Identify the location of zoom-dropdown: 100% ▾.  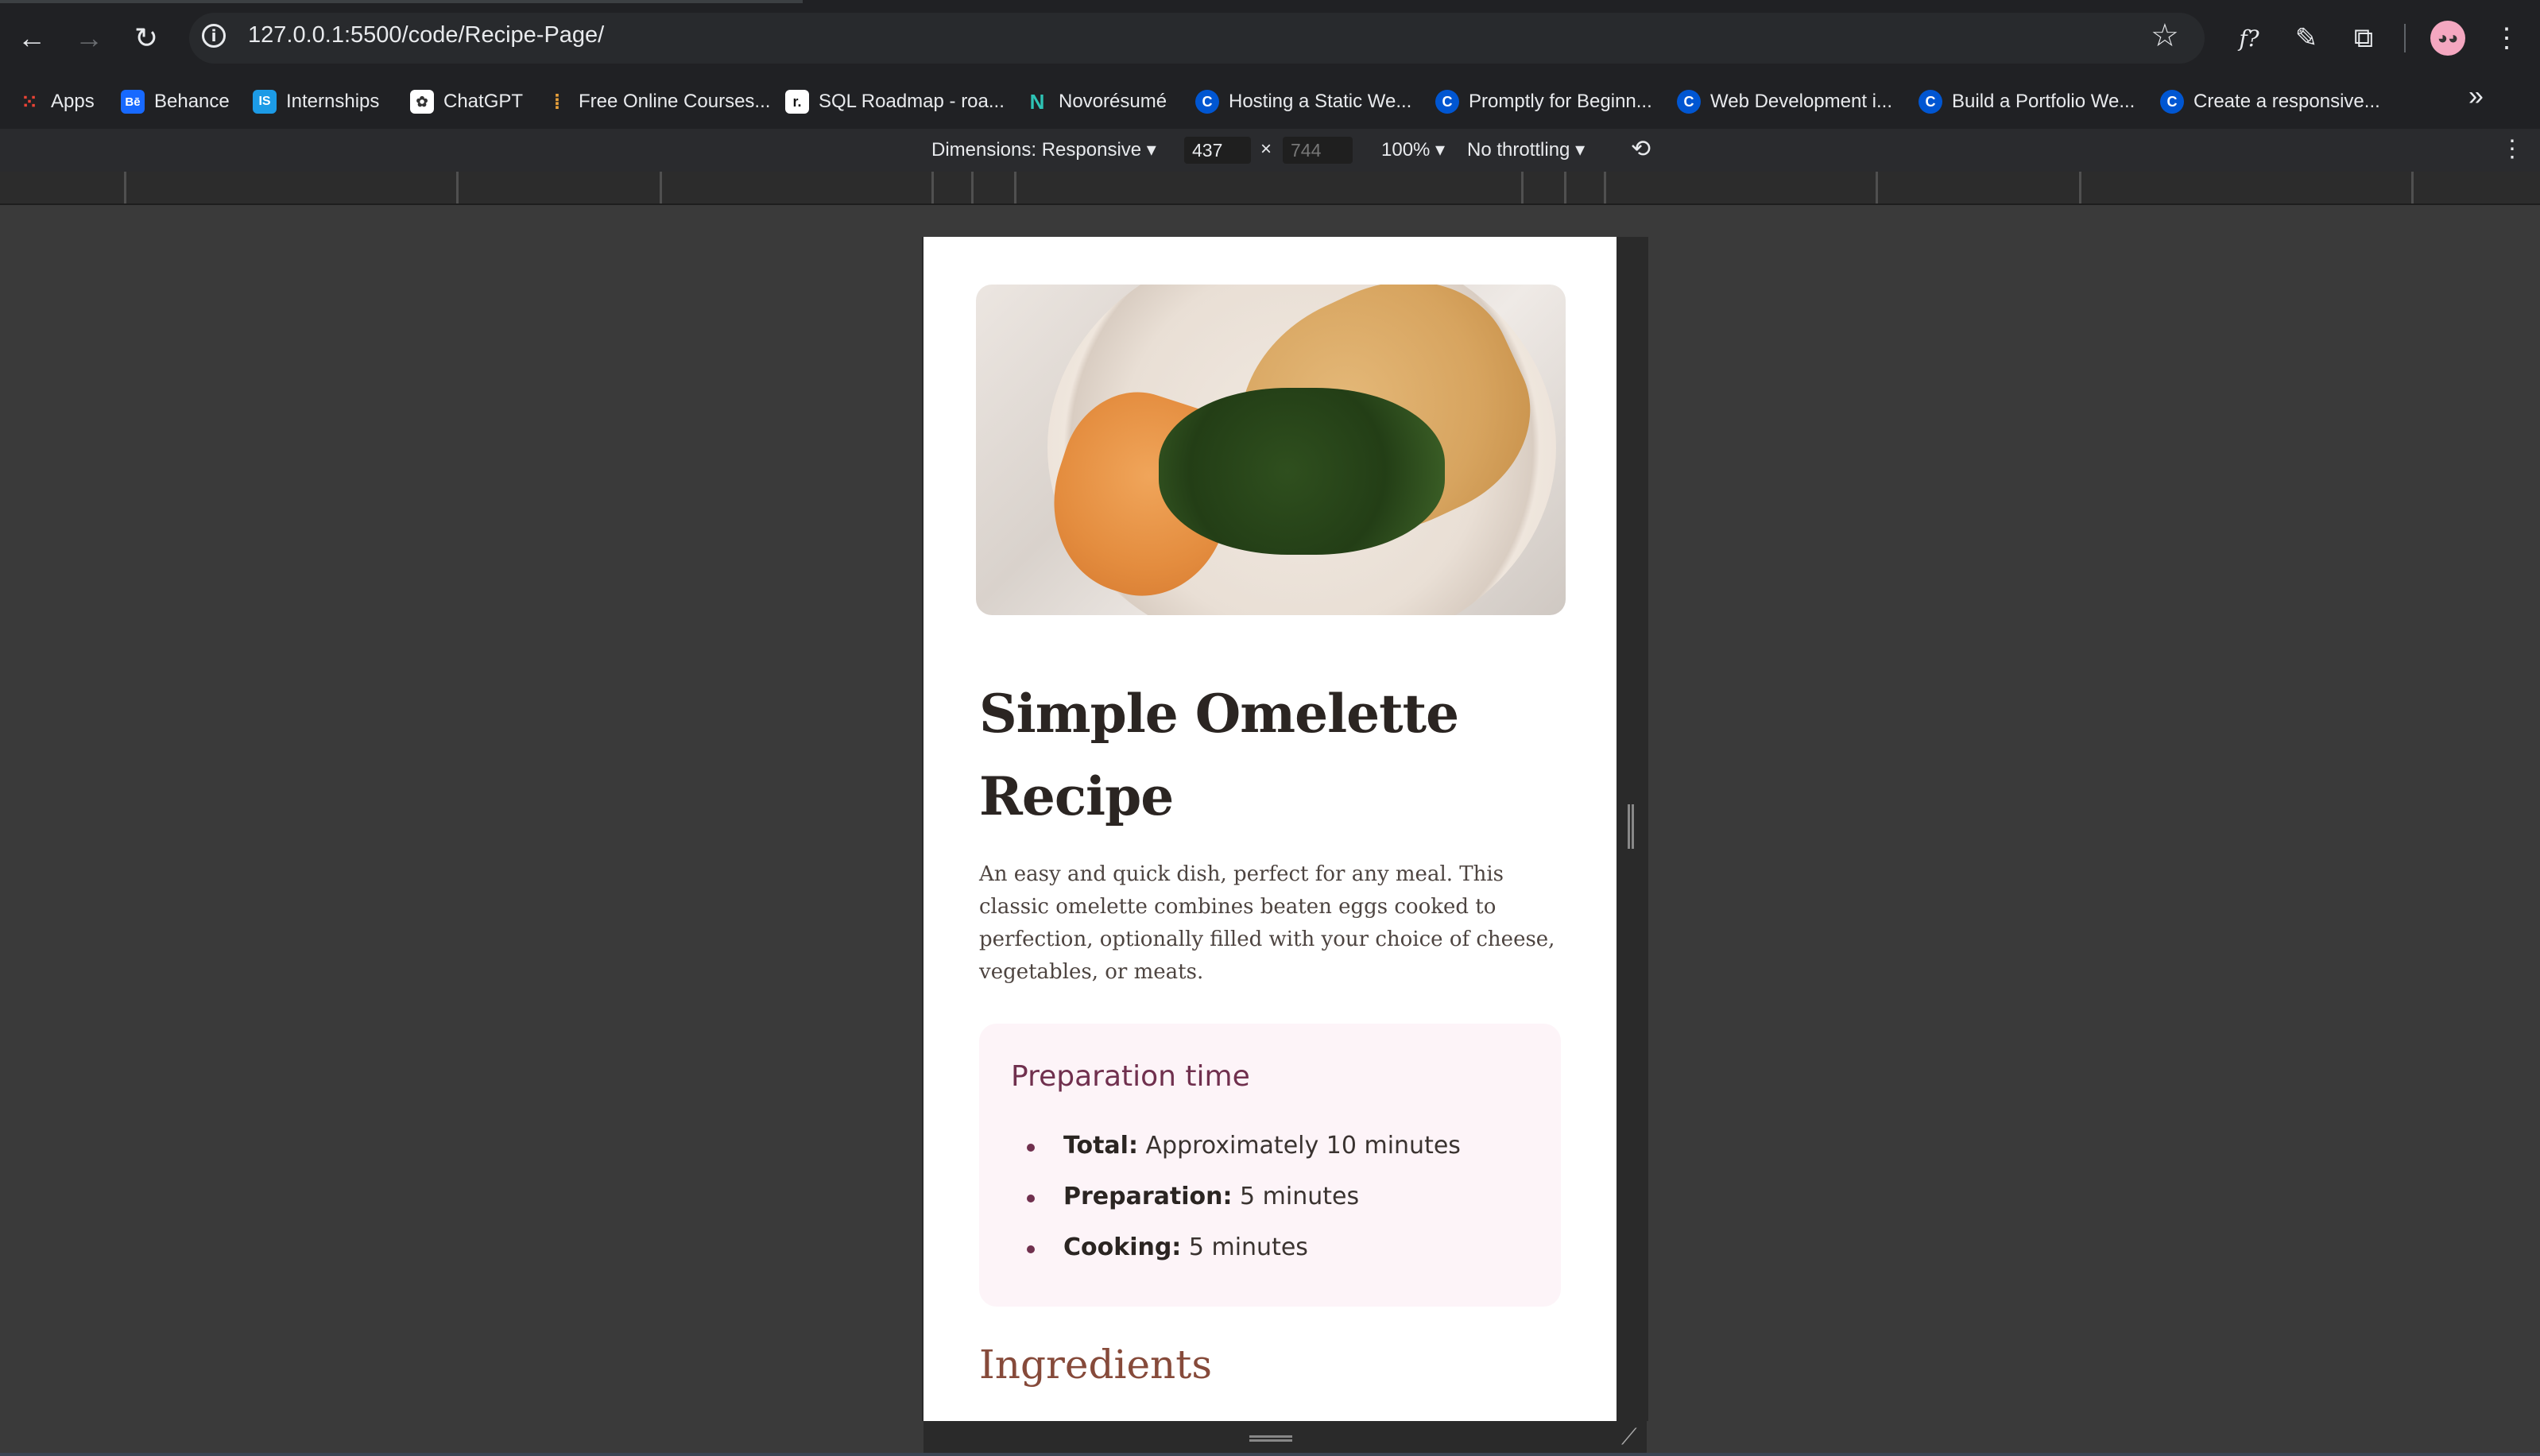
(1413, 149).